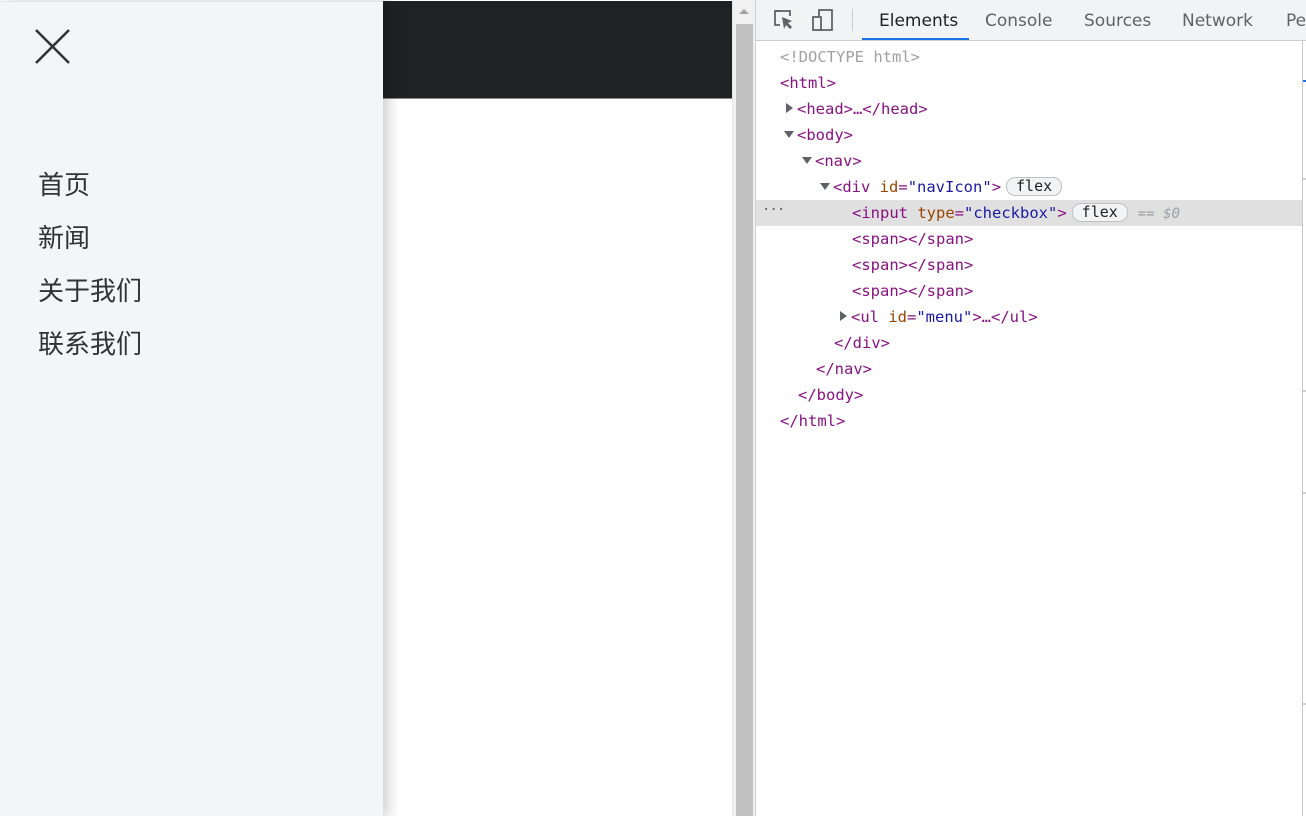  I want to click on menu-item-contact: 联系我们, so click(90, 345).